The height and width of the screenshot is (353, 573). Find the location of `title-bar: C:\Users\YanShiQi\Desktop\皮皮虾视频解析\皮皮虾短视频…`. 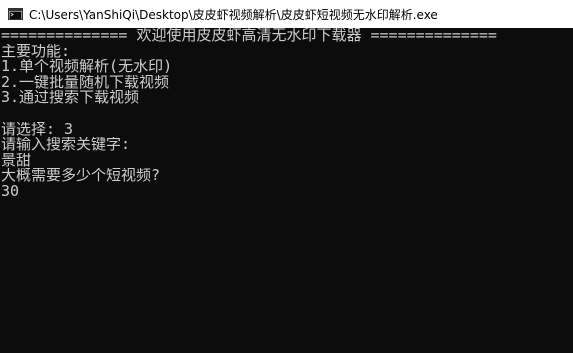

title-bar: C:\Users\YanShiQi\Desktop\皮皮虾视频解析\皮皮虾短视频… is located at coordinates (286, 14).